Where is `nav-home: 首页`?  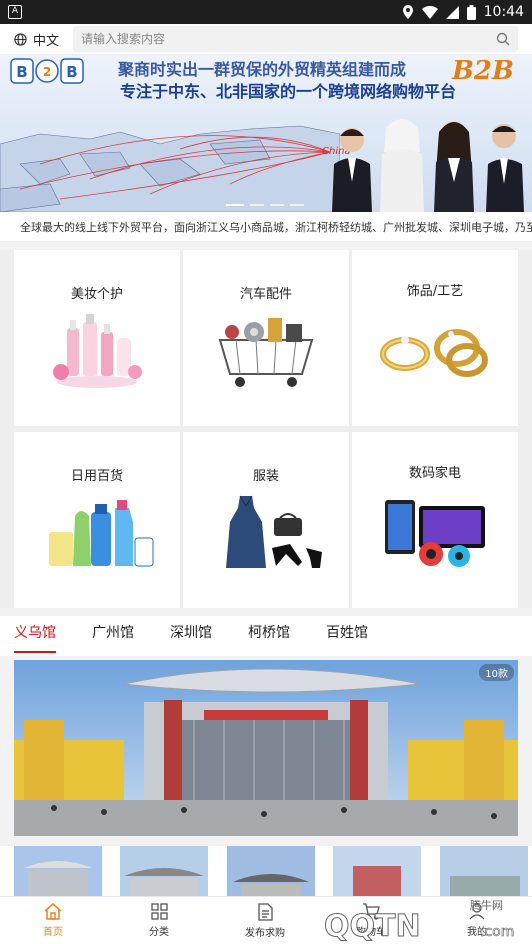 nav-home: 首页 is located at coordinates (53, 920).